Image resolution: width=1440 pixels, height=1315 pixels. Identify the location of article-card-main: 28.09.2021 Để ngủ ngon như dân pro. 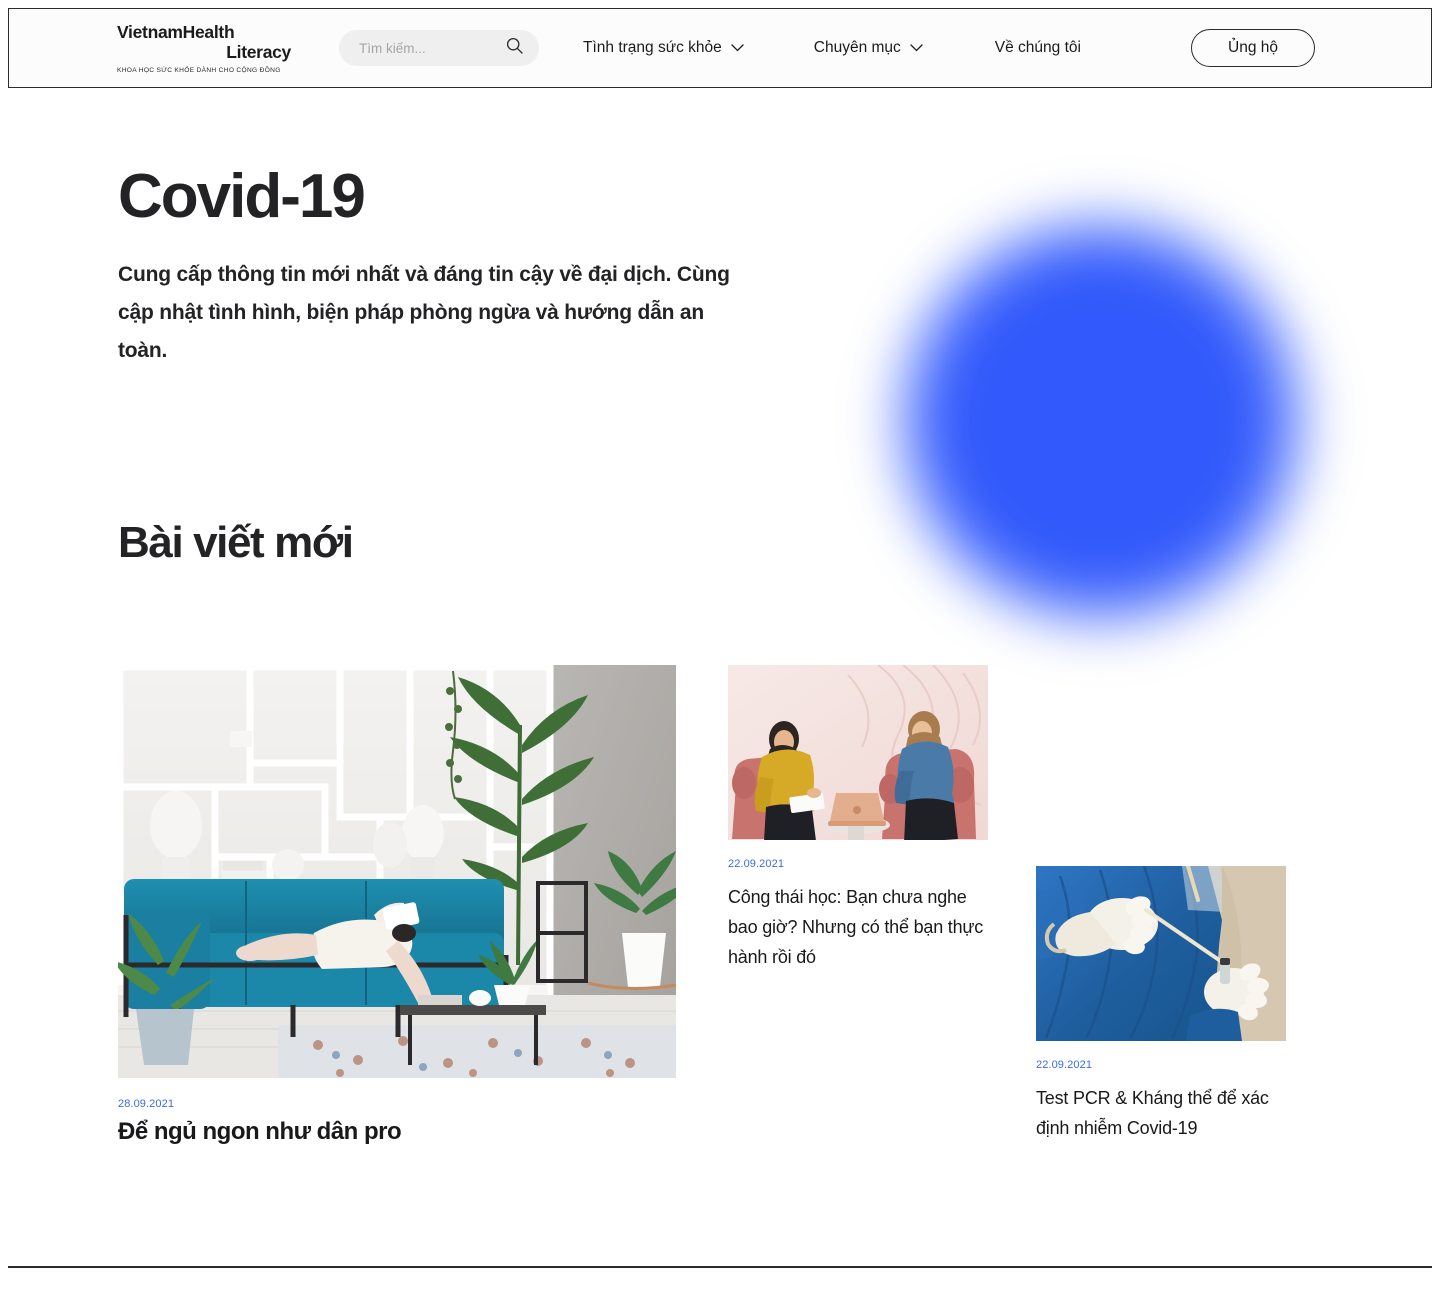
(397, 906).